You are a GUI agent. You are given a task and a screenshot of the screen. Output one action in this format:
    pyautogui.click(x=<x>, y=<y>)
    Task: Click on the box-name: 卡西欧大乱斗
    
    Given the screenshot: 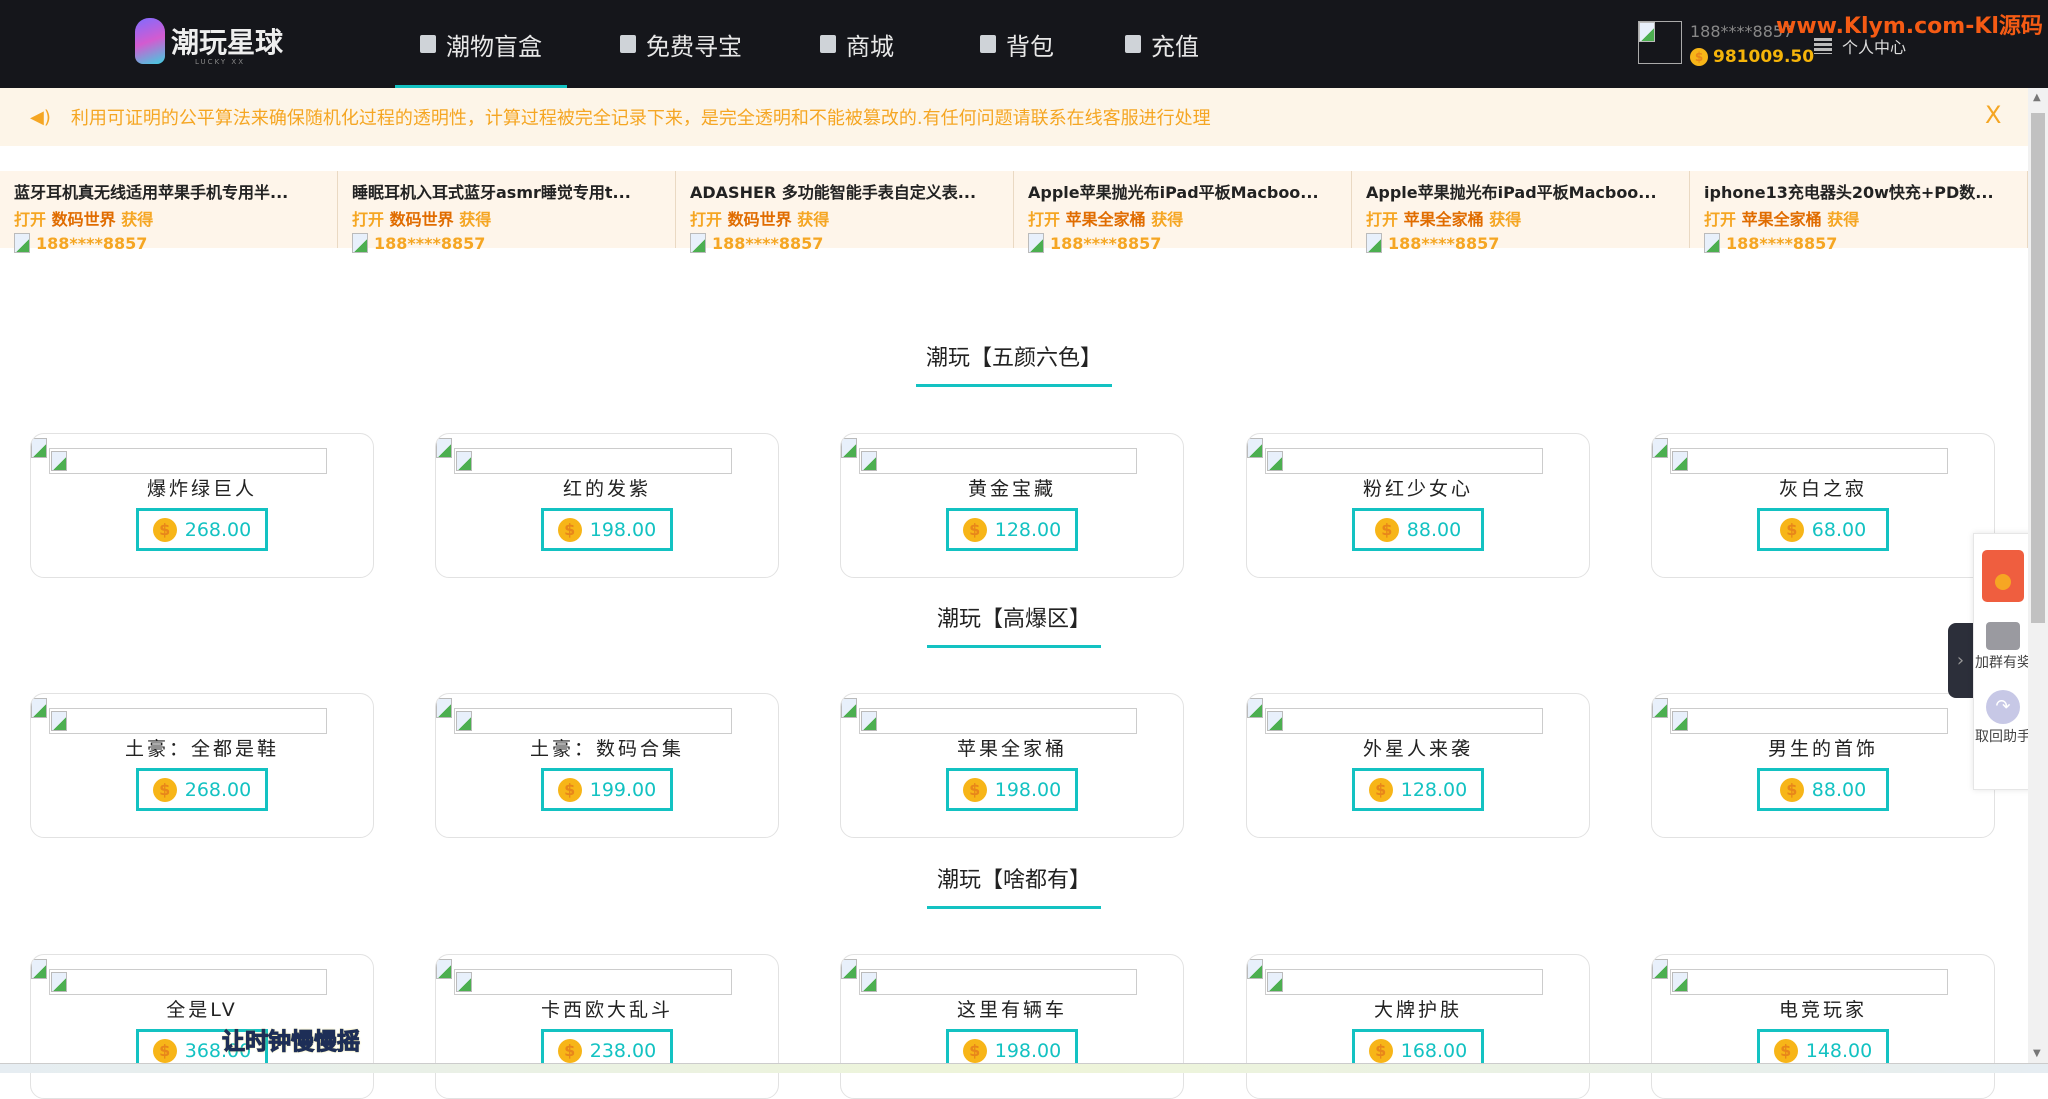 What is the action you would take?
    pyautogui.click(x=606, y=1010)
    